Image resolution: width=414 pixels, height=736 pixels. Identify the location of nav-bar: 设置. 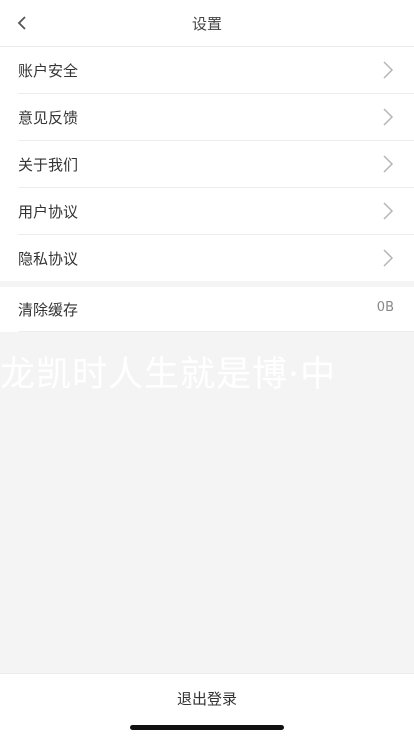
(207, 23).